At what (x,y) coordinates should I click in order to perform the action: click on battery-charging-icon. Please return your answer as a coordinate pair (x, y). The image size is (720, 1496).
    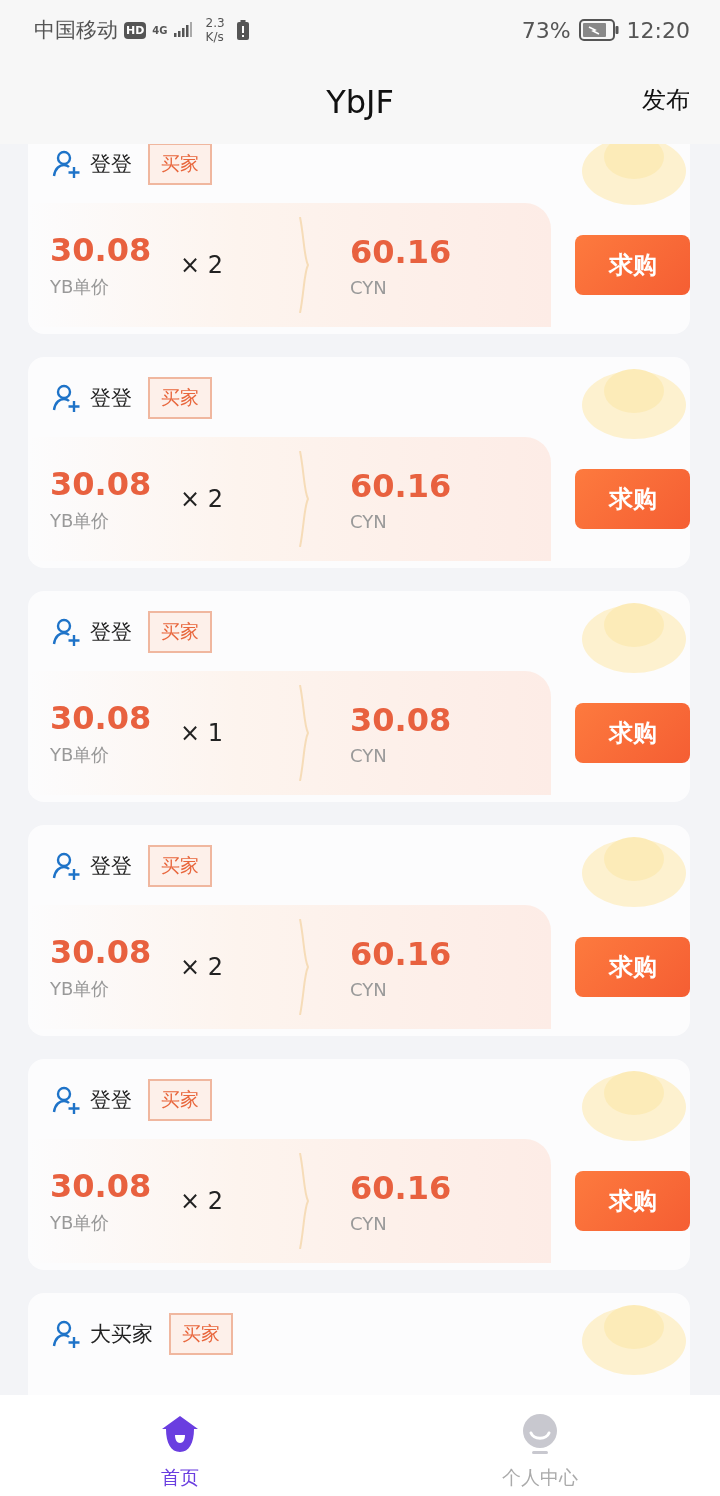
    Looking at the image, I should click on (598, 30).